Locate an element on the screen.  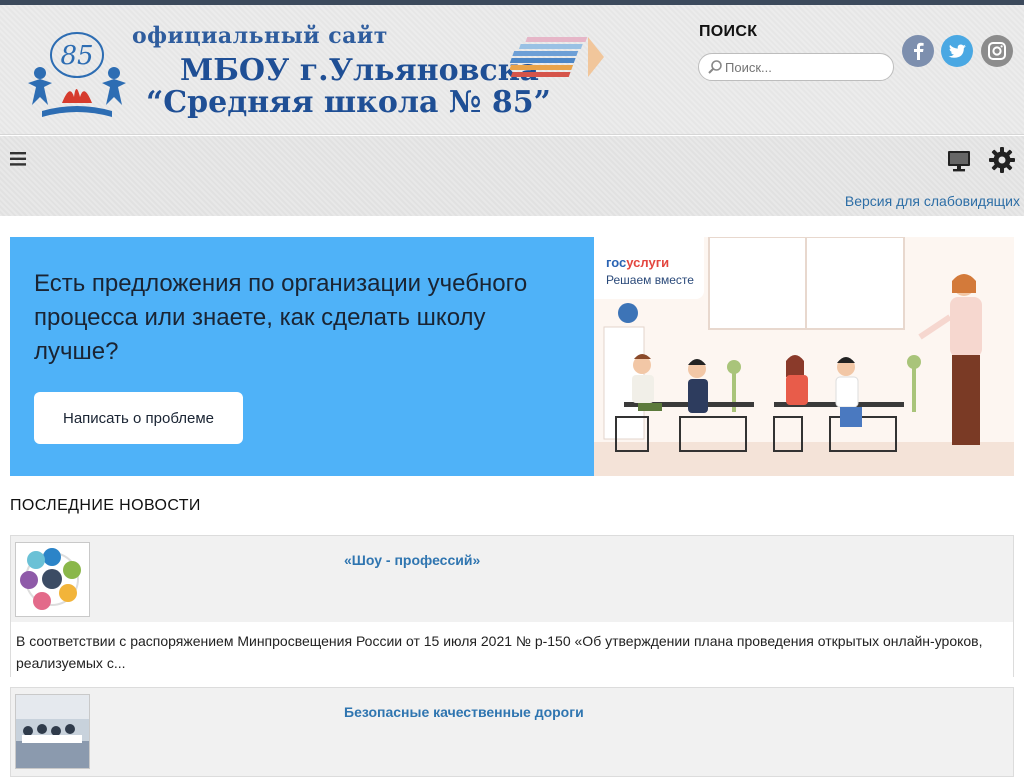
facebook-button is located at coordinates (918, 51).